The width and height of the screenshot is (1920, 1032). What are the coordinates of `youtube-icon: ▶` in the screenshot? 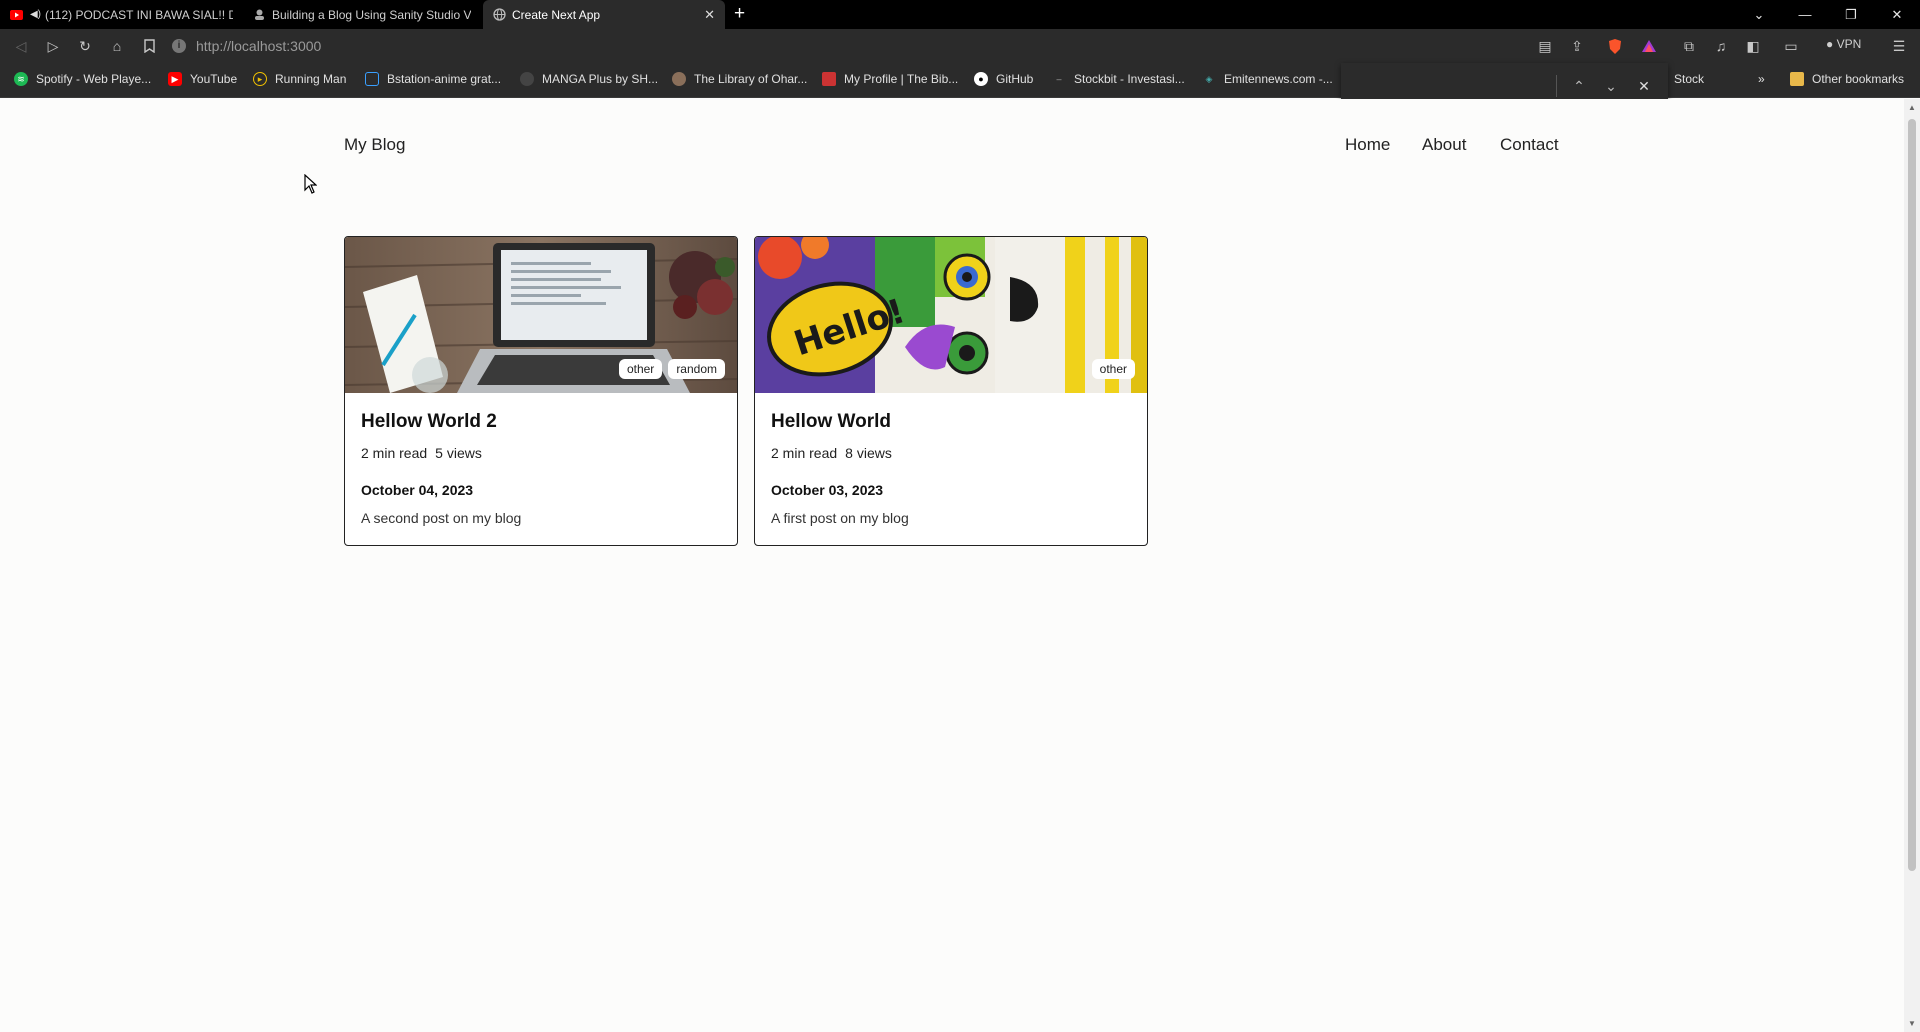 It's located at (175, 79).